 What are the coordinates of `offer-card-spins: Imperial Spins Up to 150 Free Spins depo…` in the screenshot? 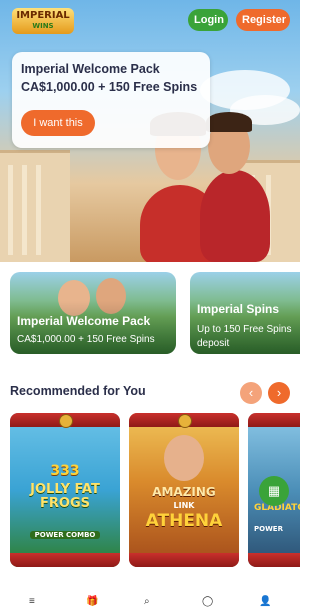 It's located at (245, 313).